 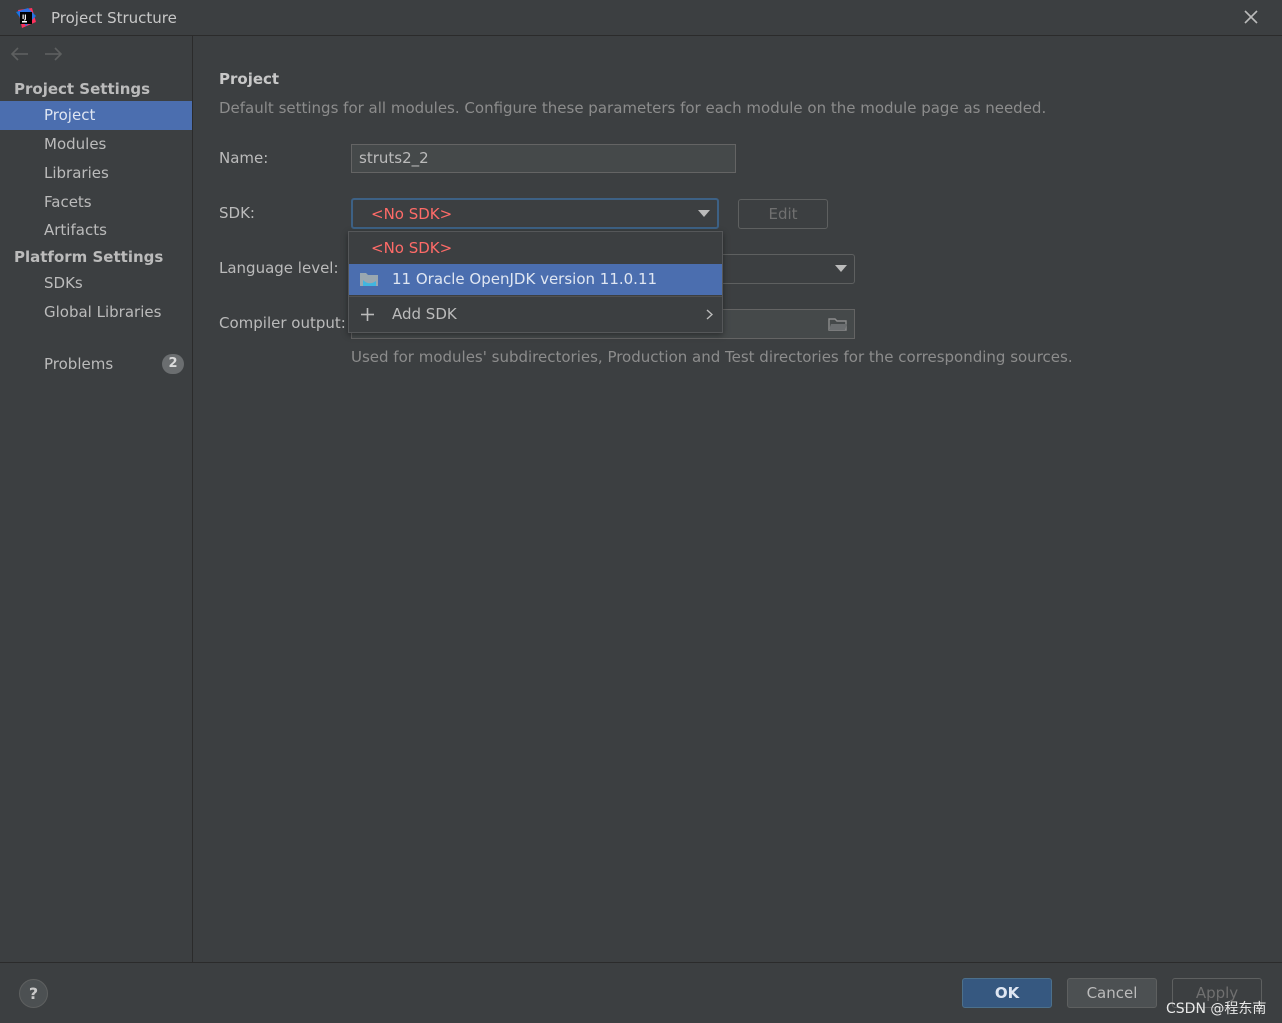 I want to click on arrow-right-icon, so click(x=53, y=54).